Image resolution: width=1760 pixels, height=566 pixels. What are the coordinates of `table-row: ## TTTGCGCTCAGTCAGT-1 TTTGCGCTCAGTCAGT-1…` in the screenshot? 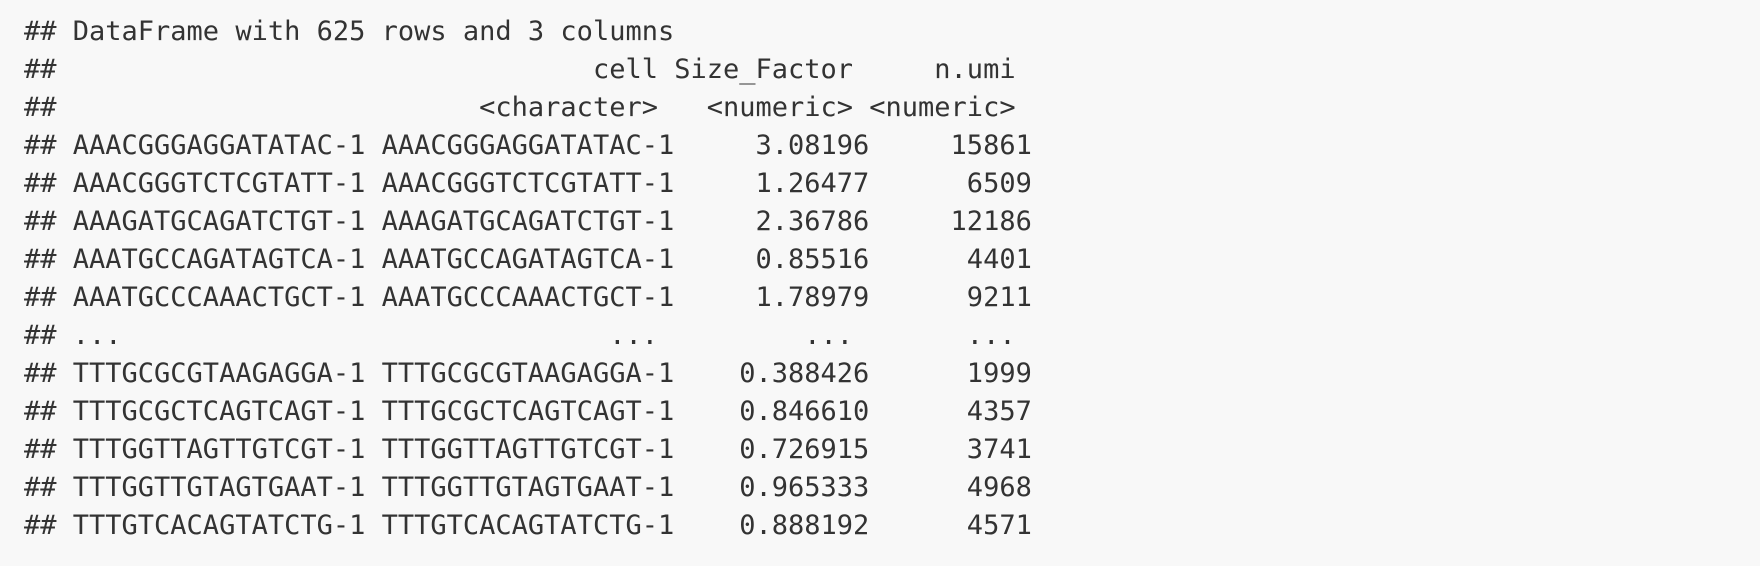 It's located at (528, 411).